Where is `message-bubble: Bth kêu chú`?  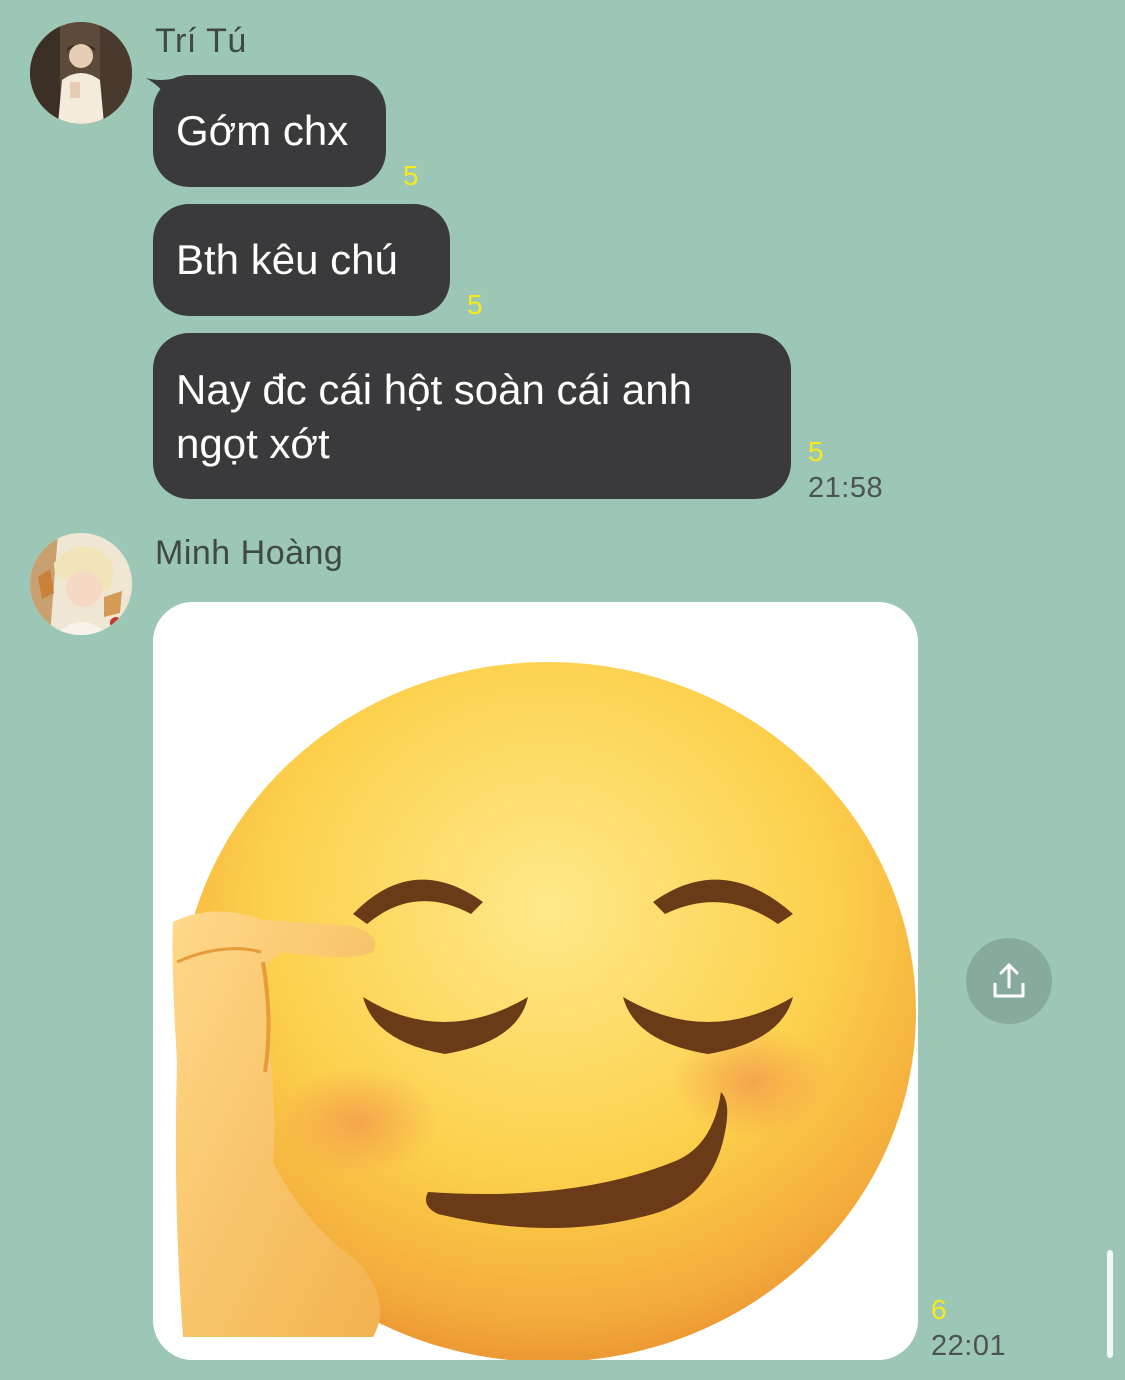 message-bubble: Bth kêu chú is located at coordinates (301, 260).